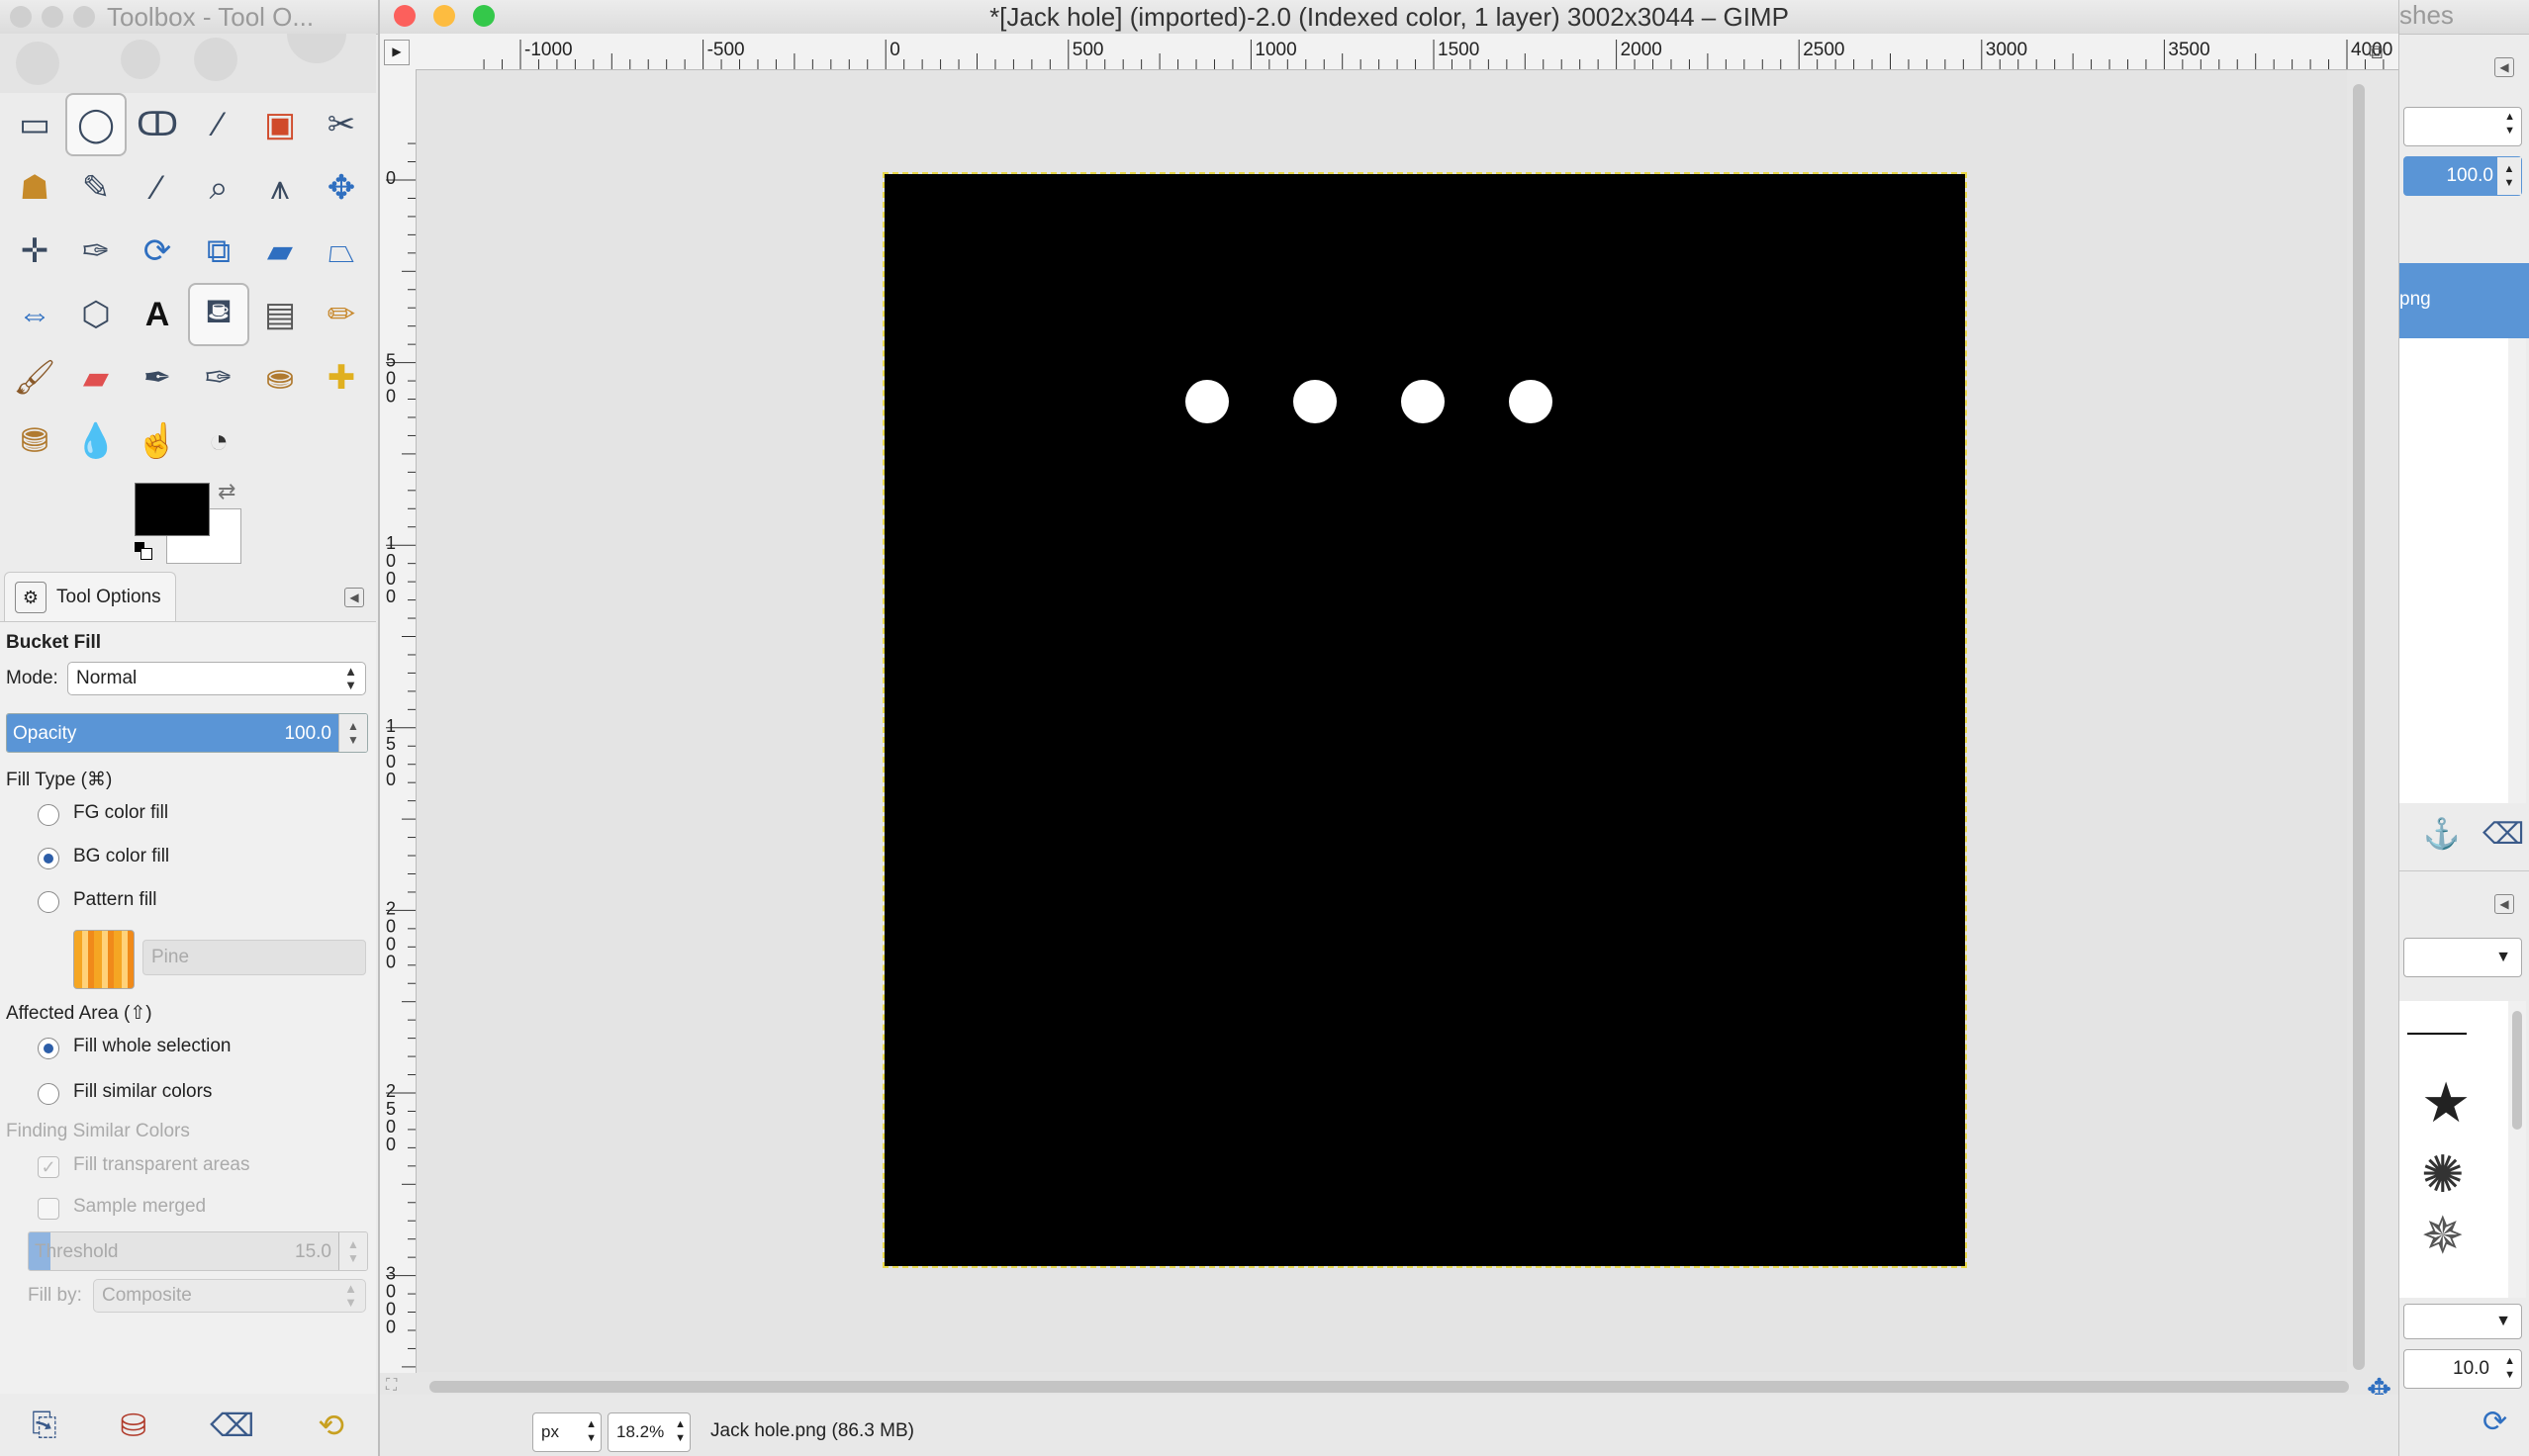 The width and height of the screenshot is (2529, 1456). Describe the element at coordinates (35, 314) in the screenshot. I see `flip-icon: ⇔` at that location.